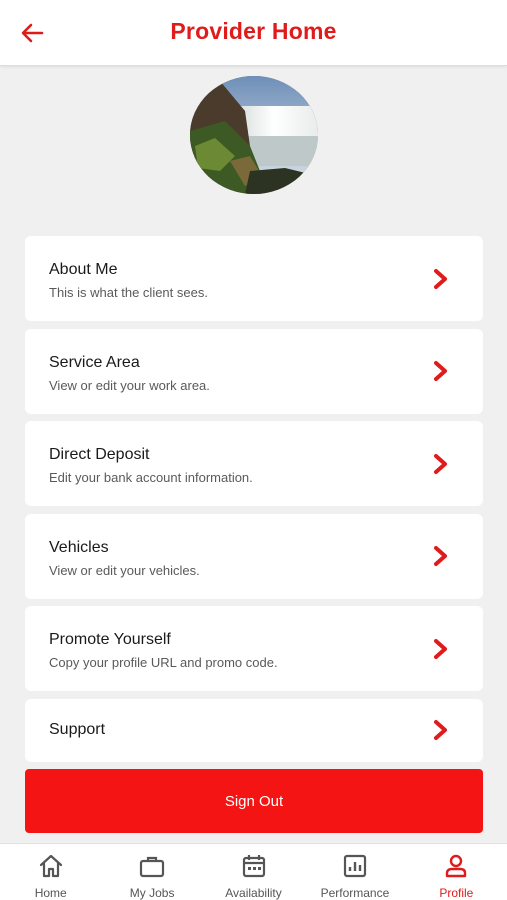  What do you see at coordinates (253, 893) in the screenshot?
I see `tab-label: Availability` at bounding box center [253, 893].